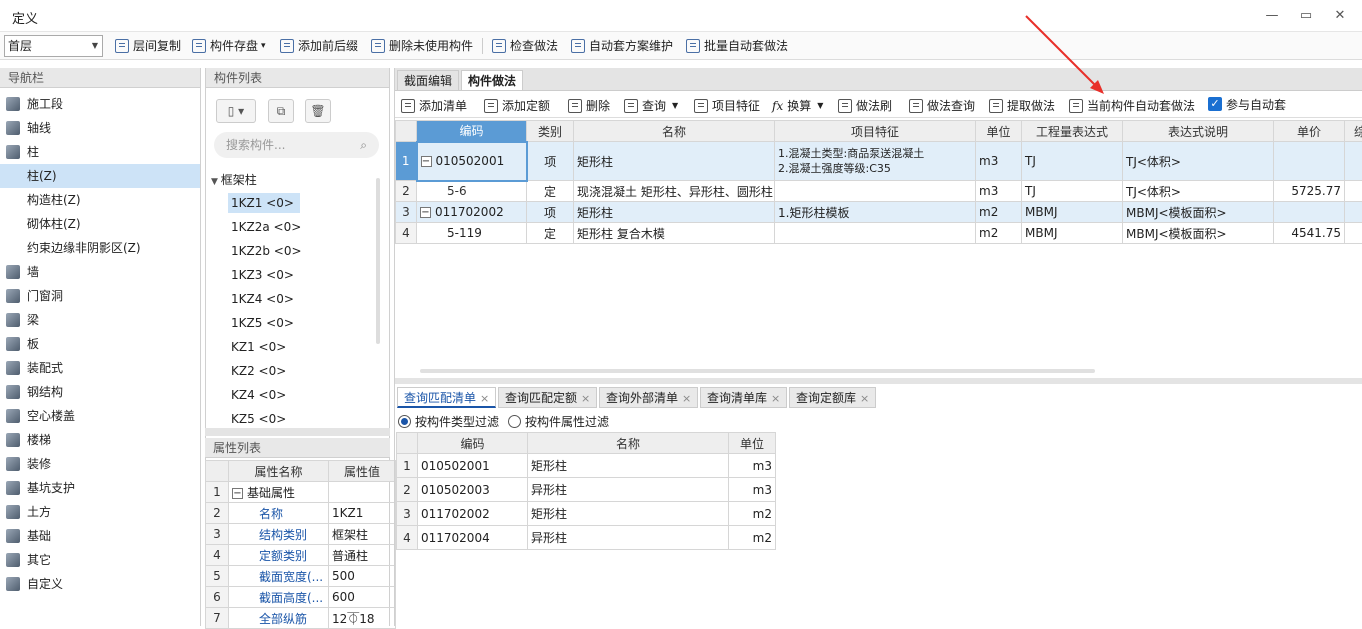  I want to click on query-row: 3011702002矩形柱m2, so click(586, 514).